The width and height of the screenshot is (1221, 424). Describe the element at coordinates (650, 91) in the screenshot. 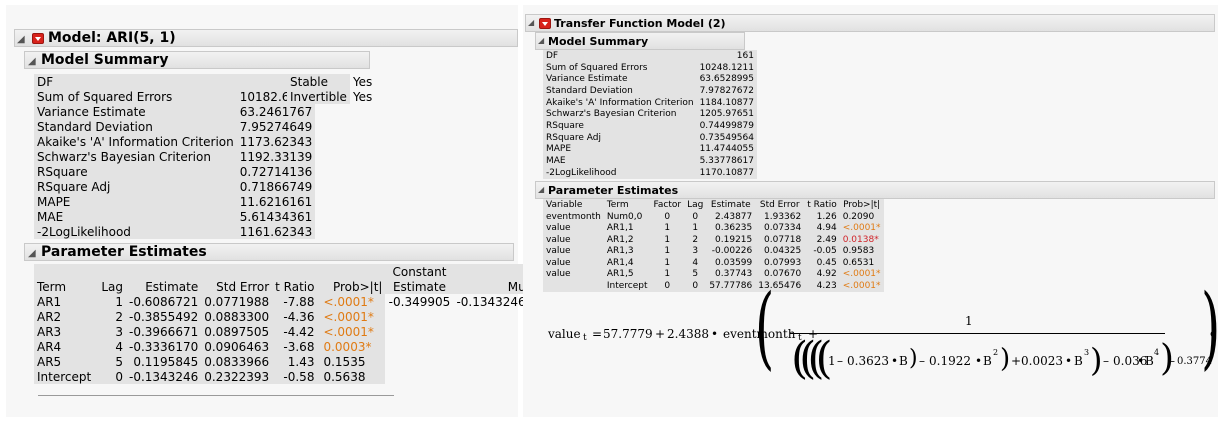

I see `summary-row: Standard Deviation 7.97827672` at that location.